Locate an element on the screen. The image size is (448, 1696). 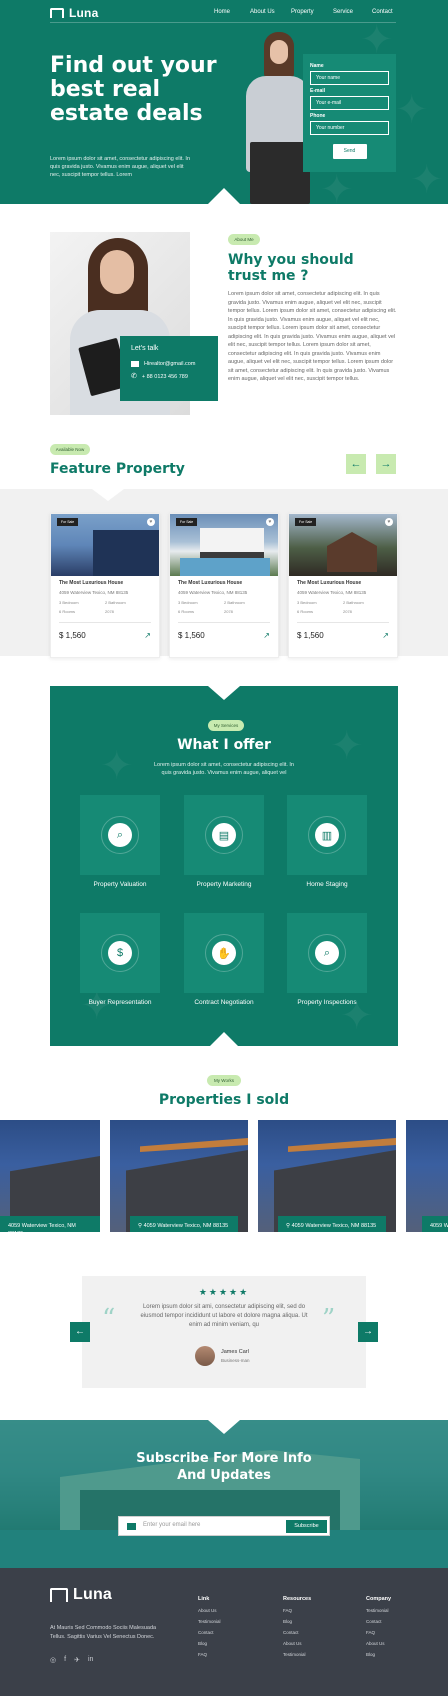
nav-link-home: Home is located at coordinates (222, 12).